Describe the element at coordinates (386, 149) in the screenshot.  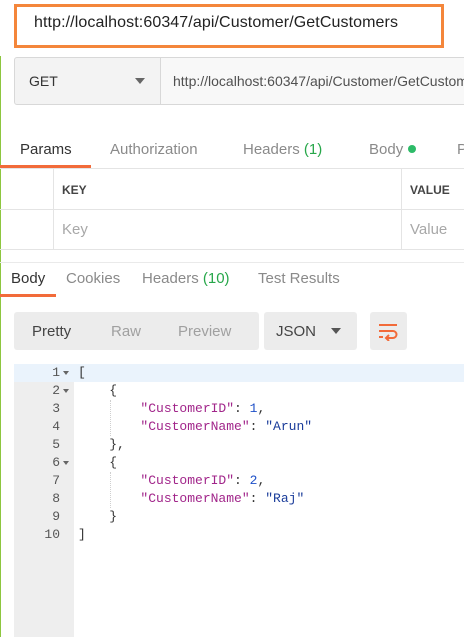
I see `tab-body-label: Body` at that location.